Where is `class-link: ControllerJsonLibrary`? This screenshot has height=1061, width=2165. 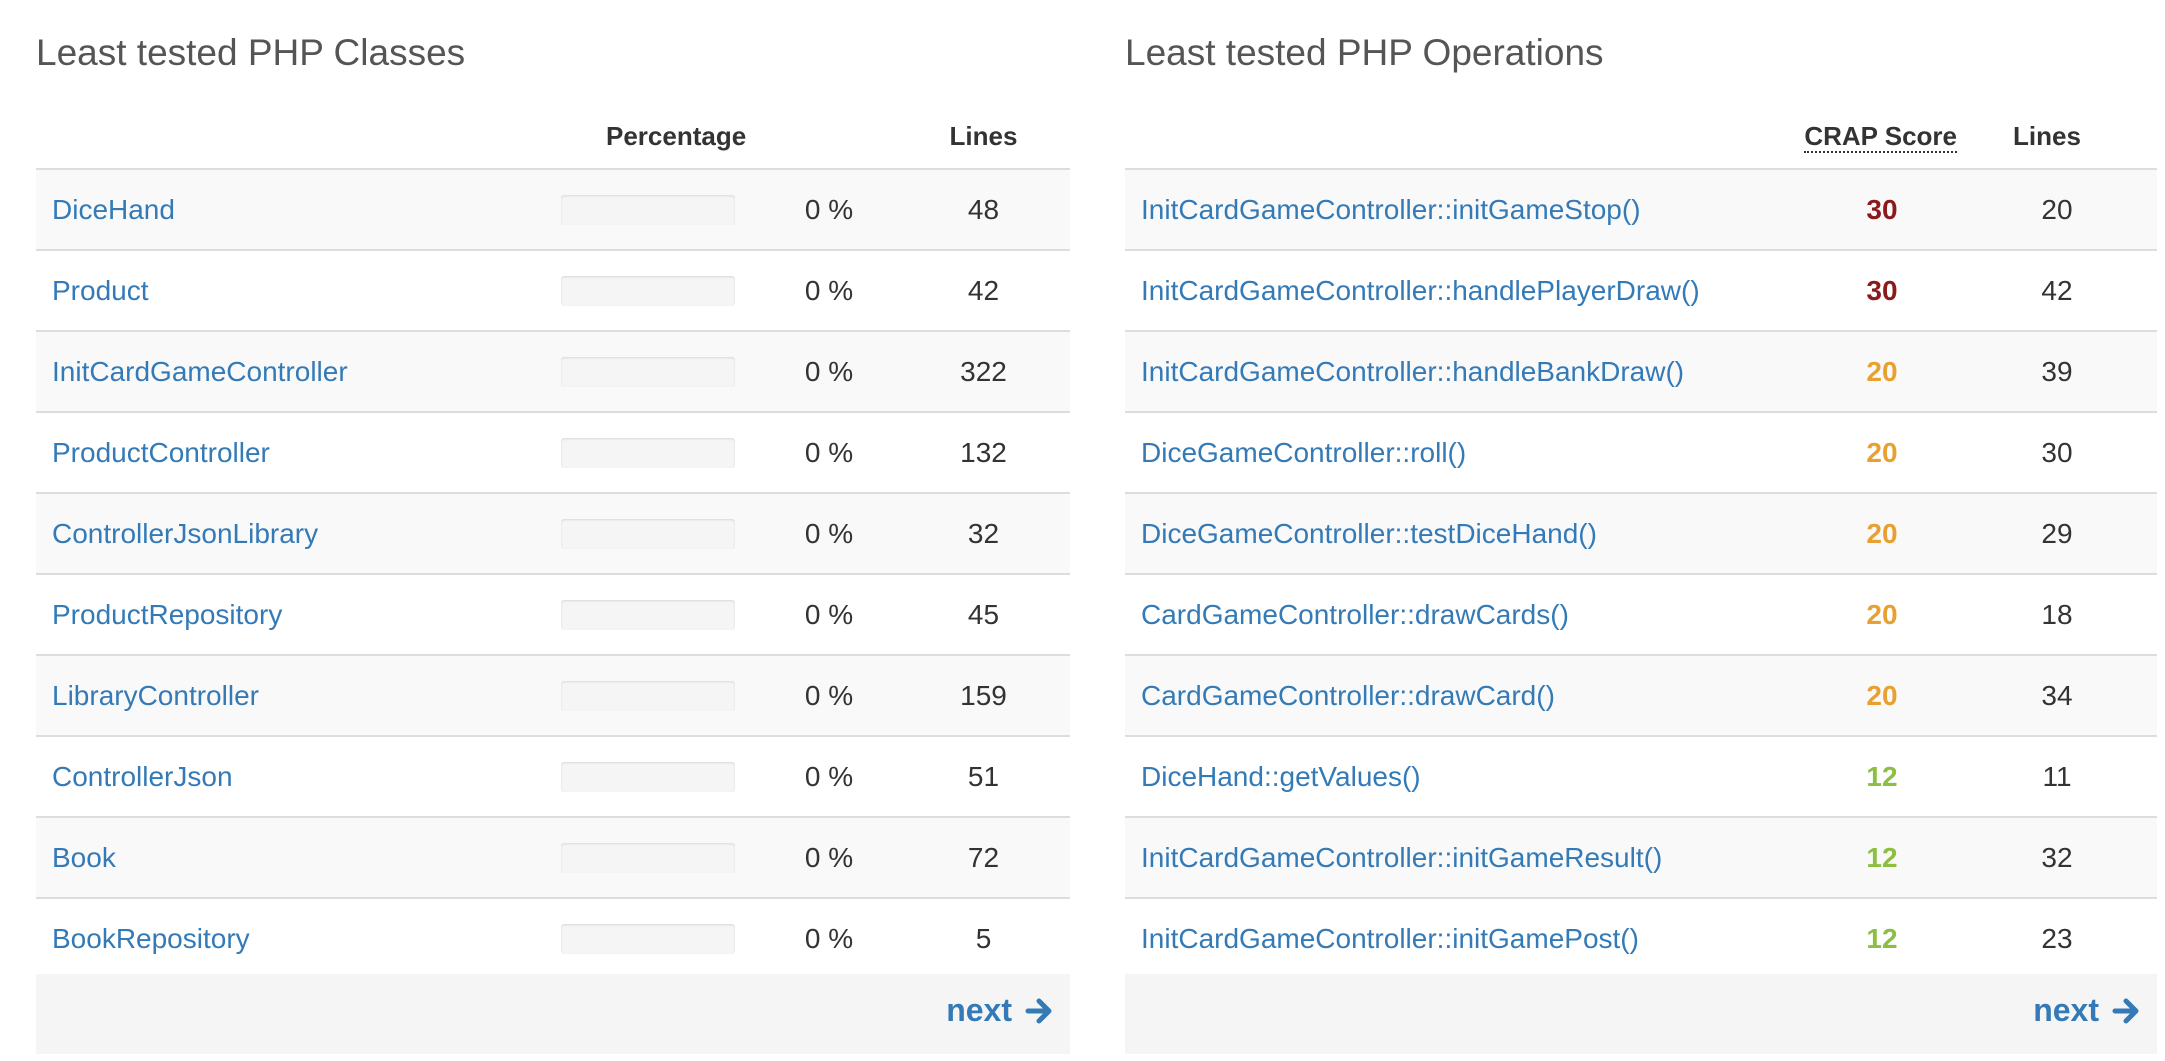 class-link: ControllerJsonLibrary is located at coordinates (185, 533).